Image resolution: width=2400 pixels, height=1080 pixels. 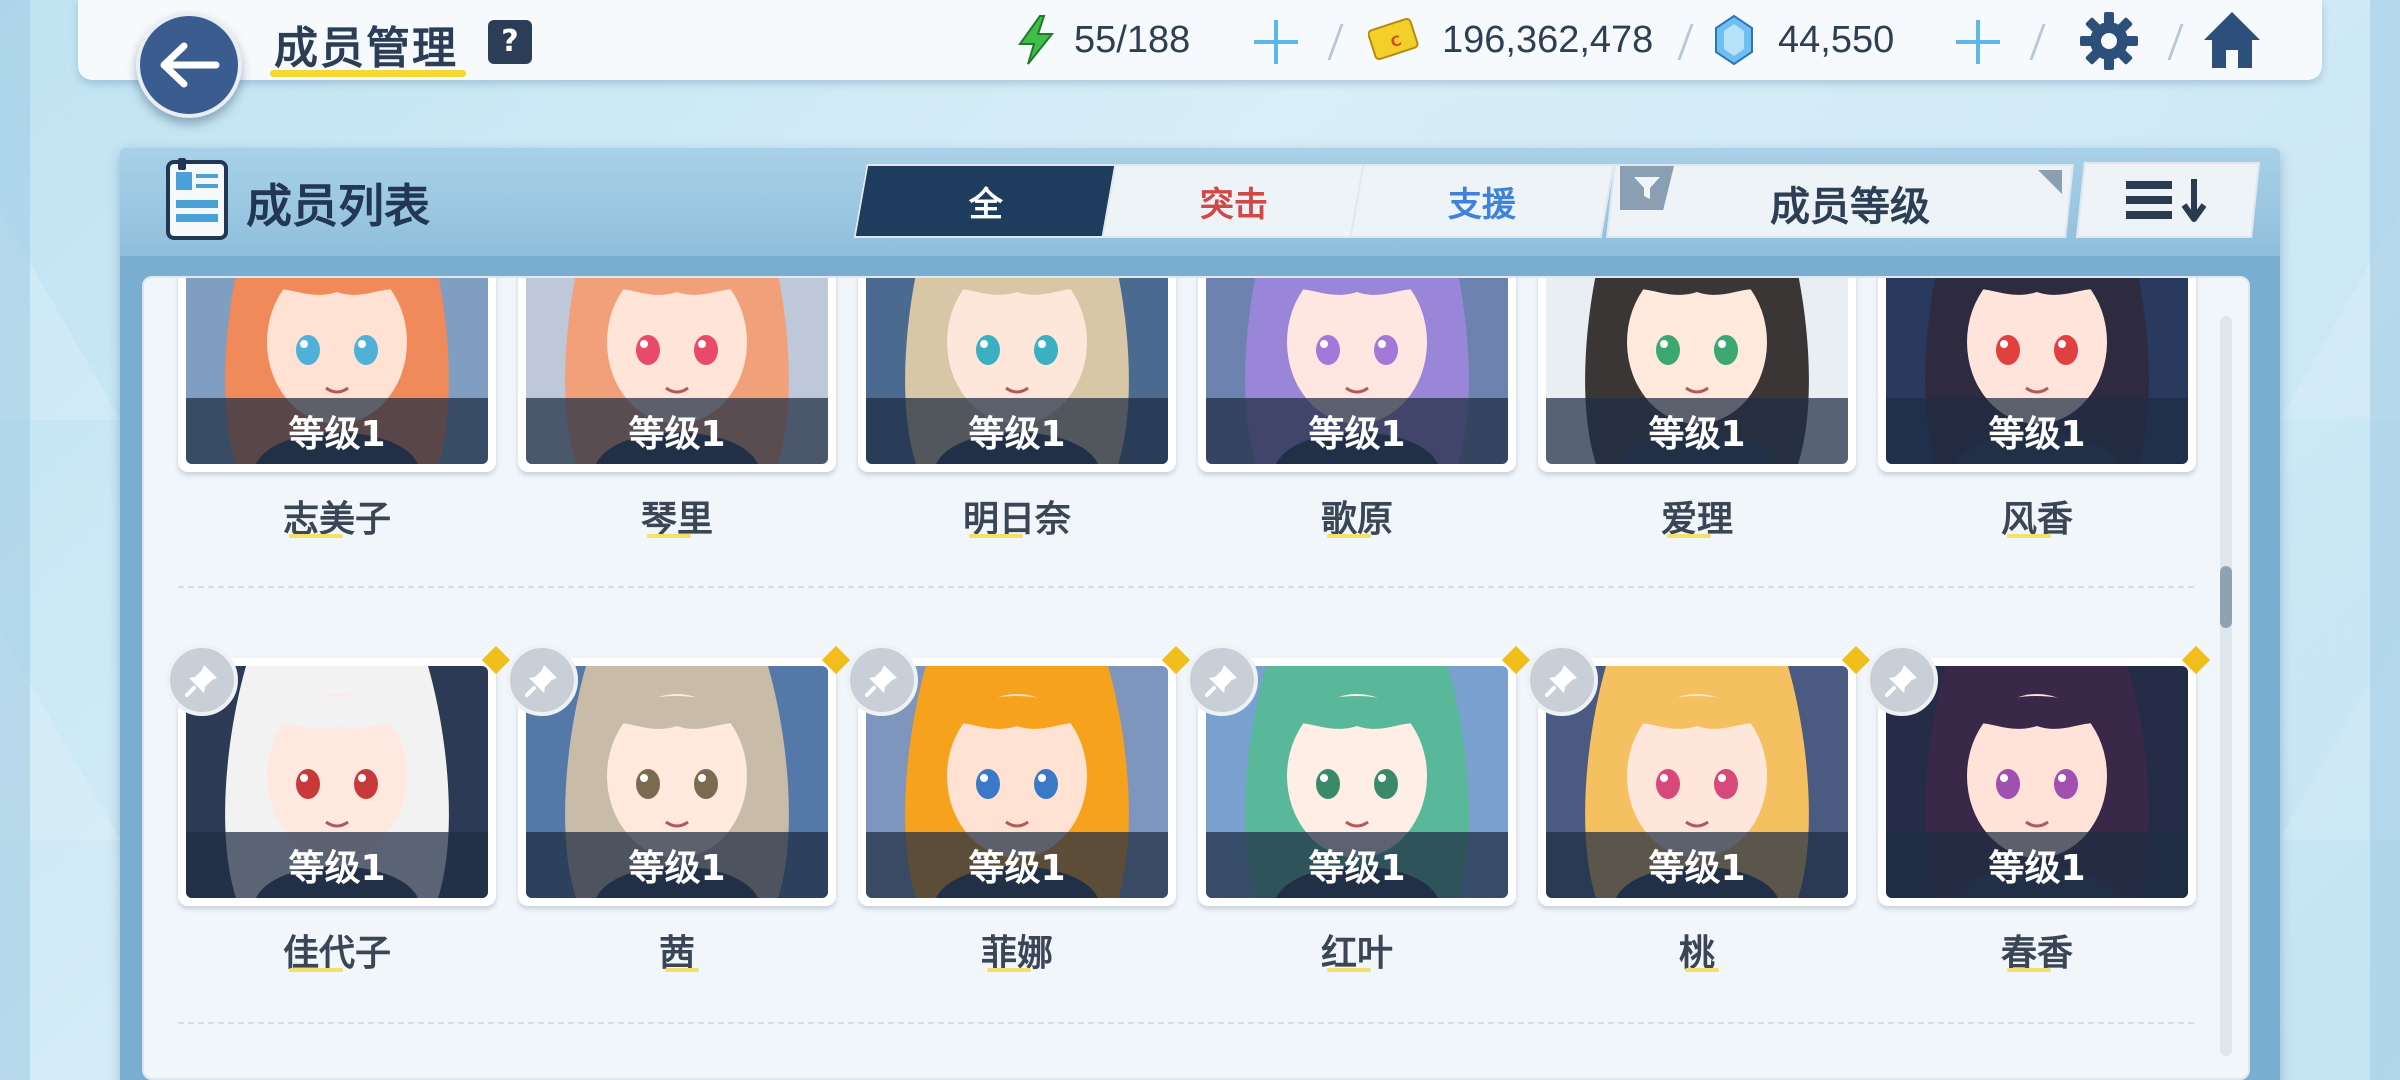 I want to click on home-icon, so click(x=2232, y=40).